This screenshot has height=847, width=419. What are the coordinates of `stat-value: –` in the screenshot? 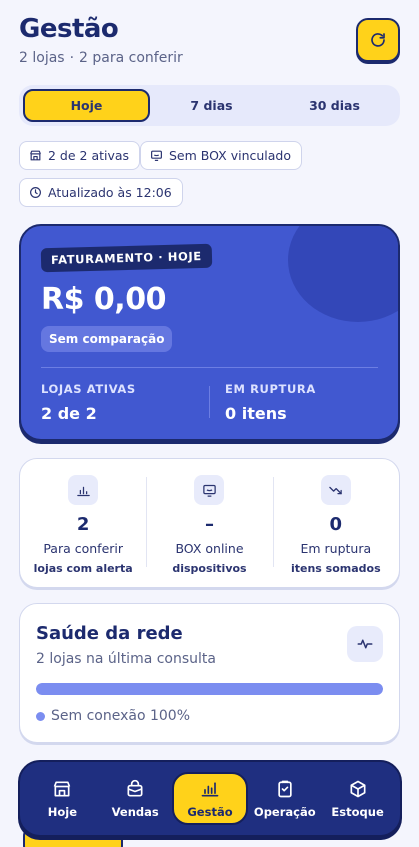 It's located at (209, 524).